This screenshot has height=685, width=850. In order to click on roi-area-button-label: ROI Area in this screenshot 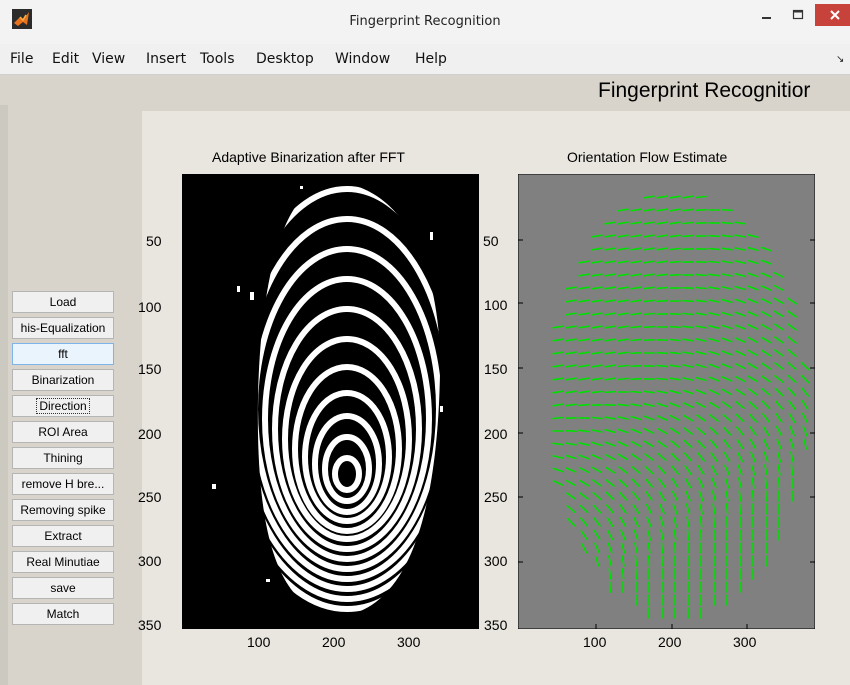, I will do `click(63, 432)`.